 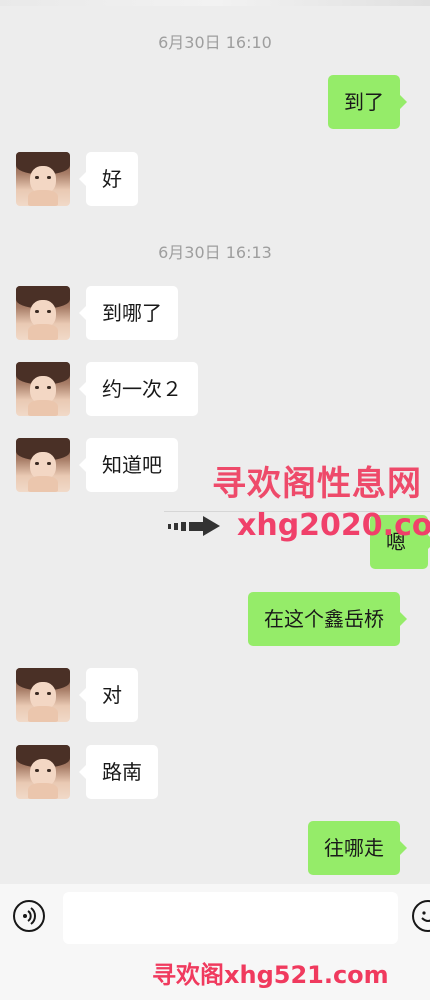 I want to click on message-bubble-incoming: 知道吧, so click(x=128, y=465).